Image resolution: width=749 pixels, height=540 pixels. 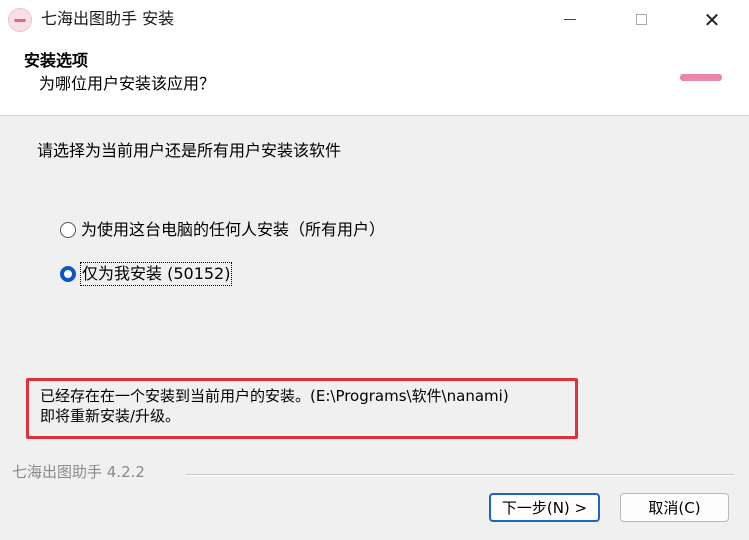 I want to click on option-all-users: 为使用这台电脑的任何人安装（所有用户）, so click(x=222, y=230).